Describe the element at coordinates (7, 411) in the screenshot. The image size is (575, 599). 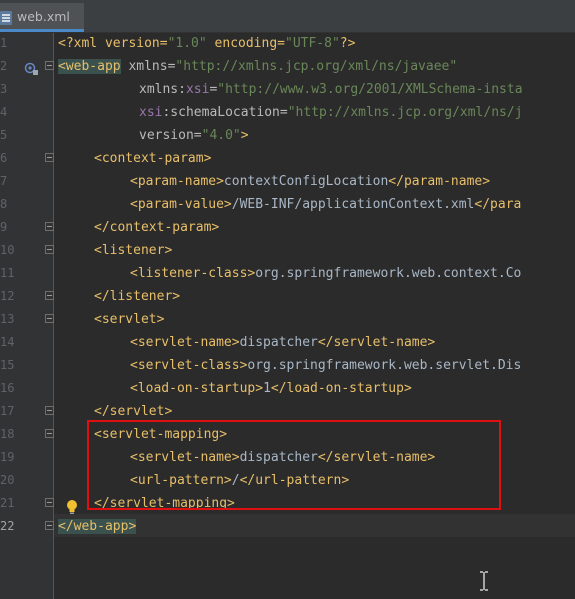
I see `line-number: 17` at that location.